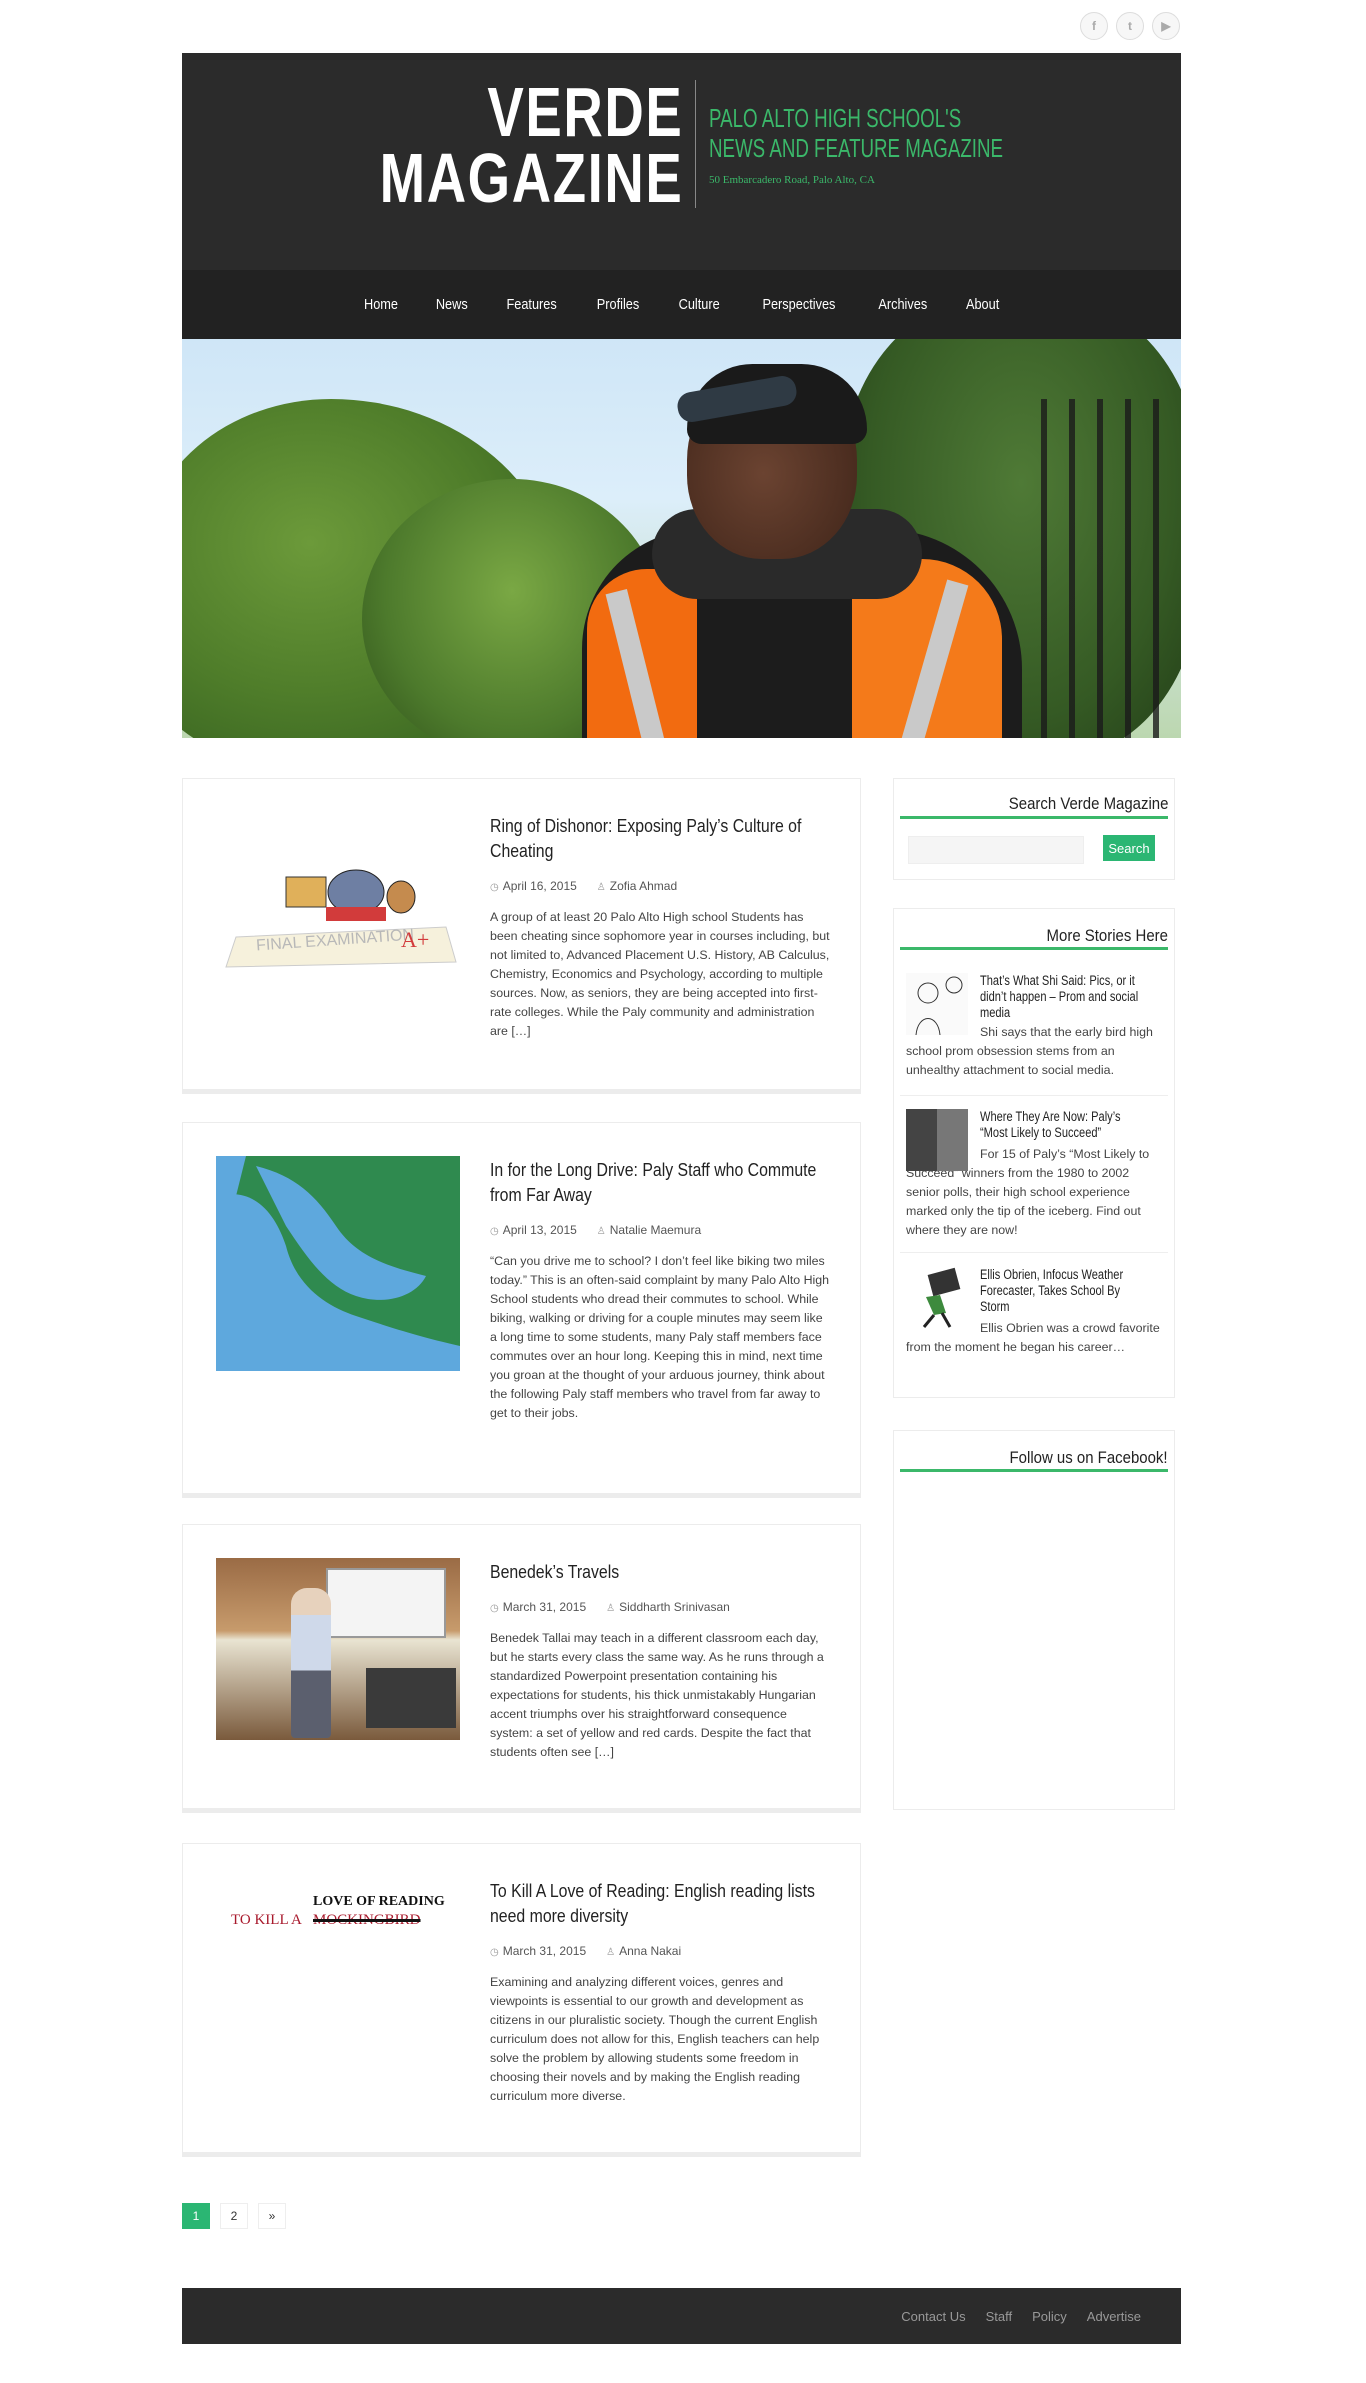 Image resolution: width=1366 pixels, height=2383 pixels. Describe the element at coordinates (531, 178) in the screenshot. I see `logo-line-2: MAGAZINE` at that location.